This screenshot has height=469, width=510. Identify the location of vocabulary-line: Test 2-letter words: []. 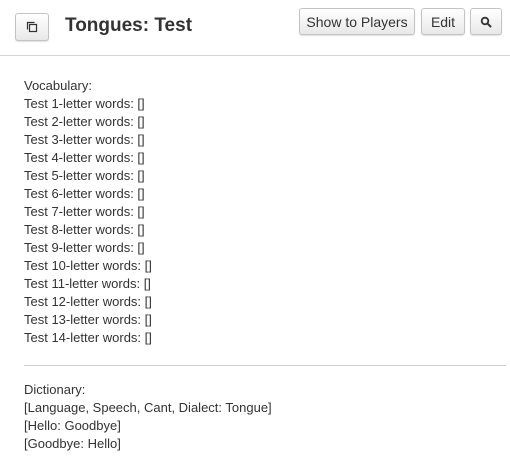
(84, 121).